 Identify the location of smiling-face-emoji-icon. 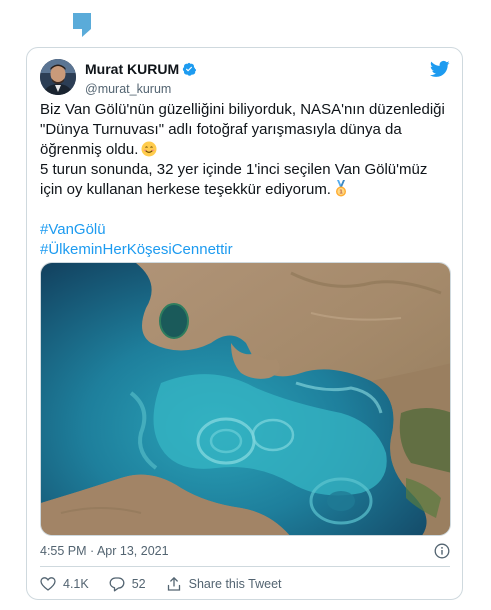
(149, 149).